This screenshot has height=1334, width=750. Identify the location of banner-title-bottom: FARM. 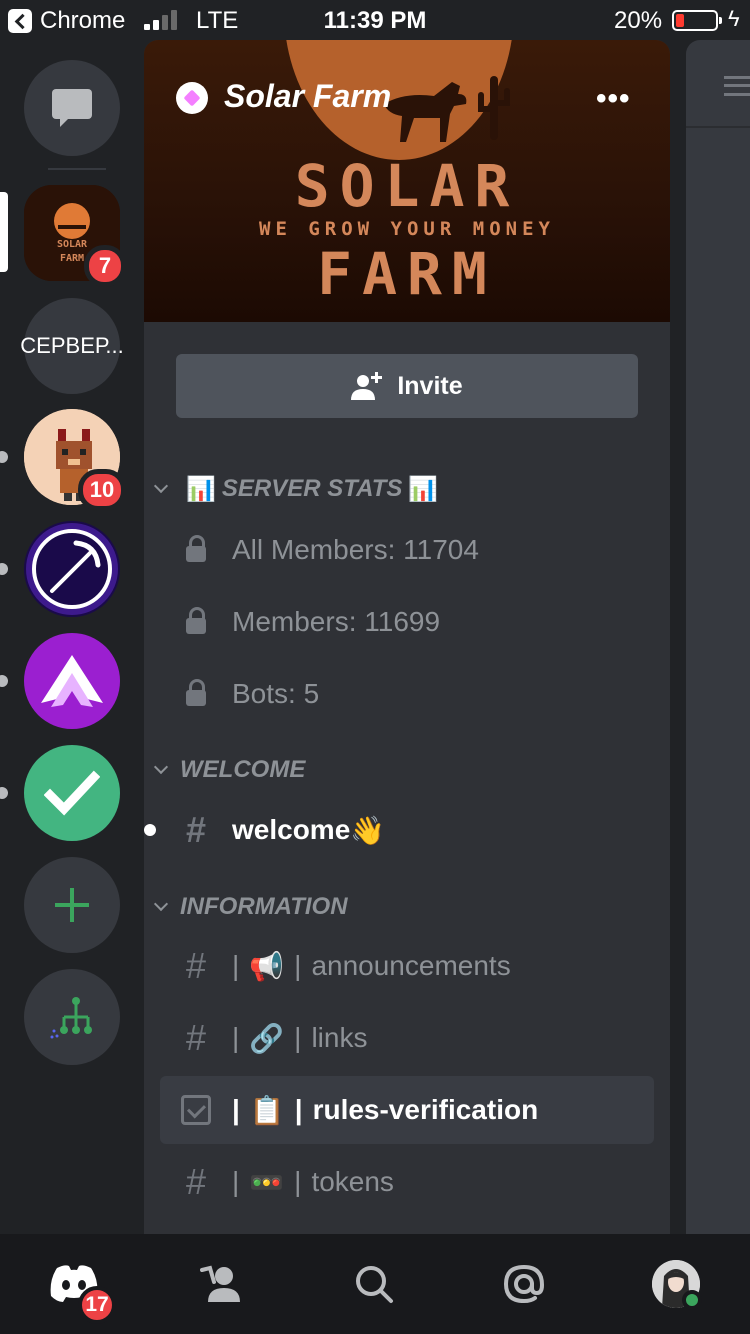
(407, 274).